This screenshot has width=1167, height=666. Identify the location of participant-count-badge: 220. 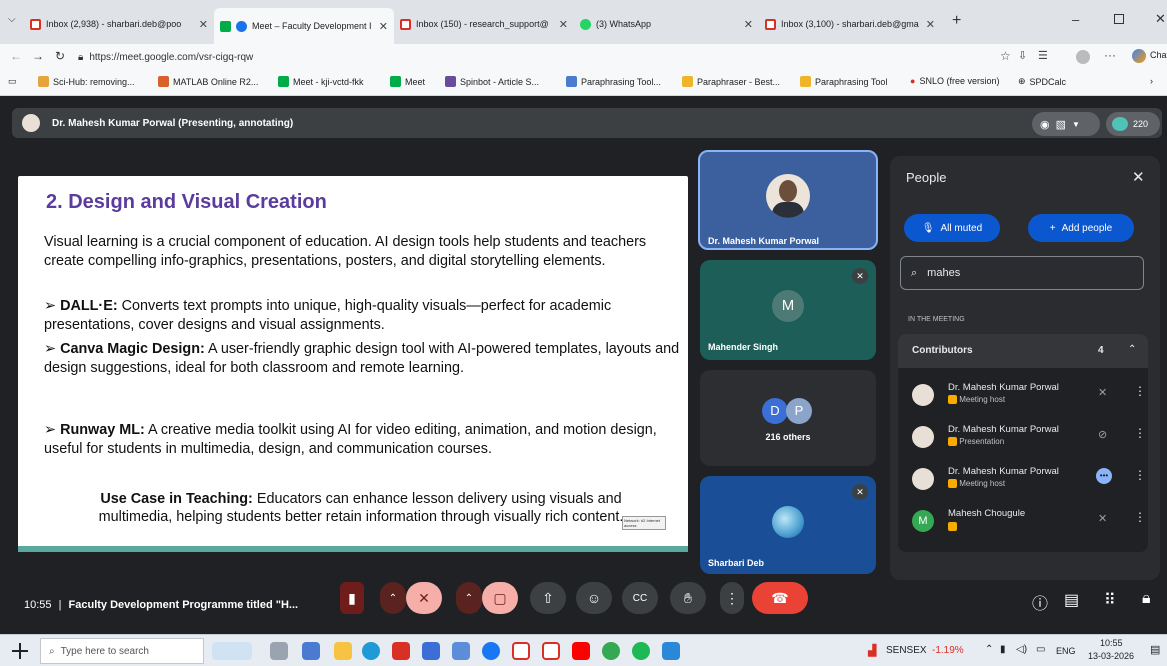
(1133, 124).